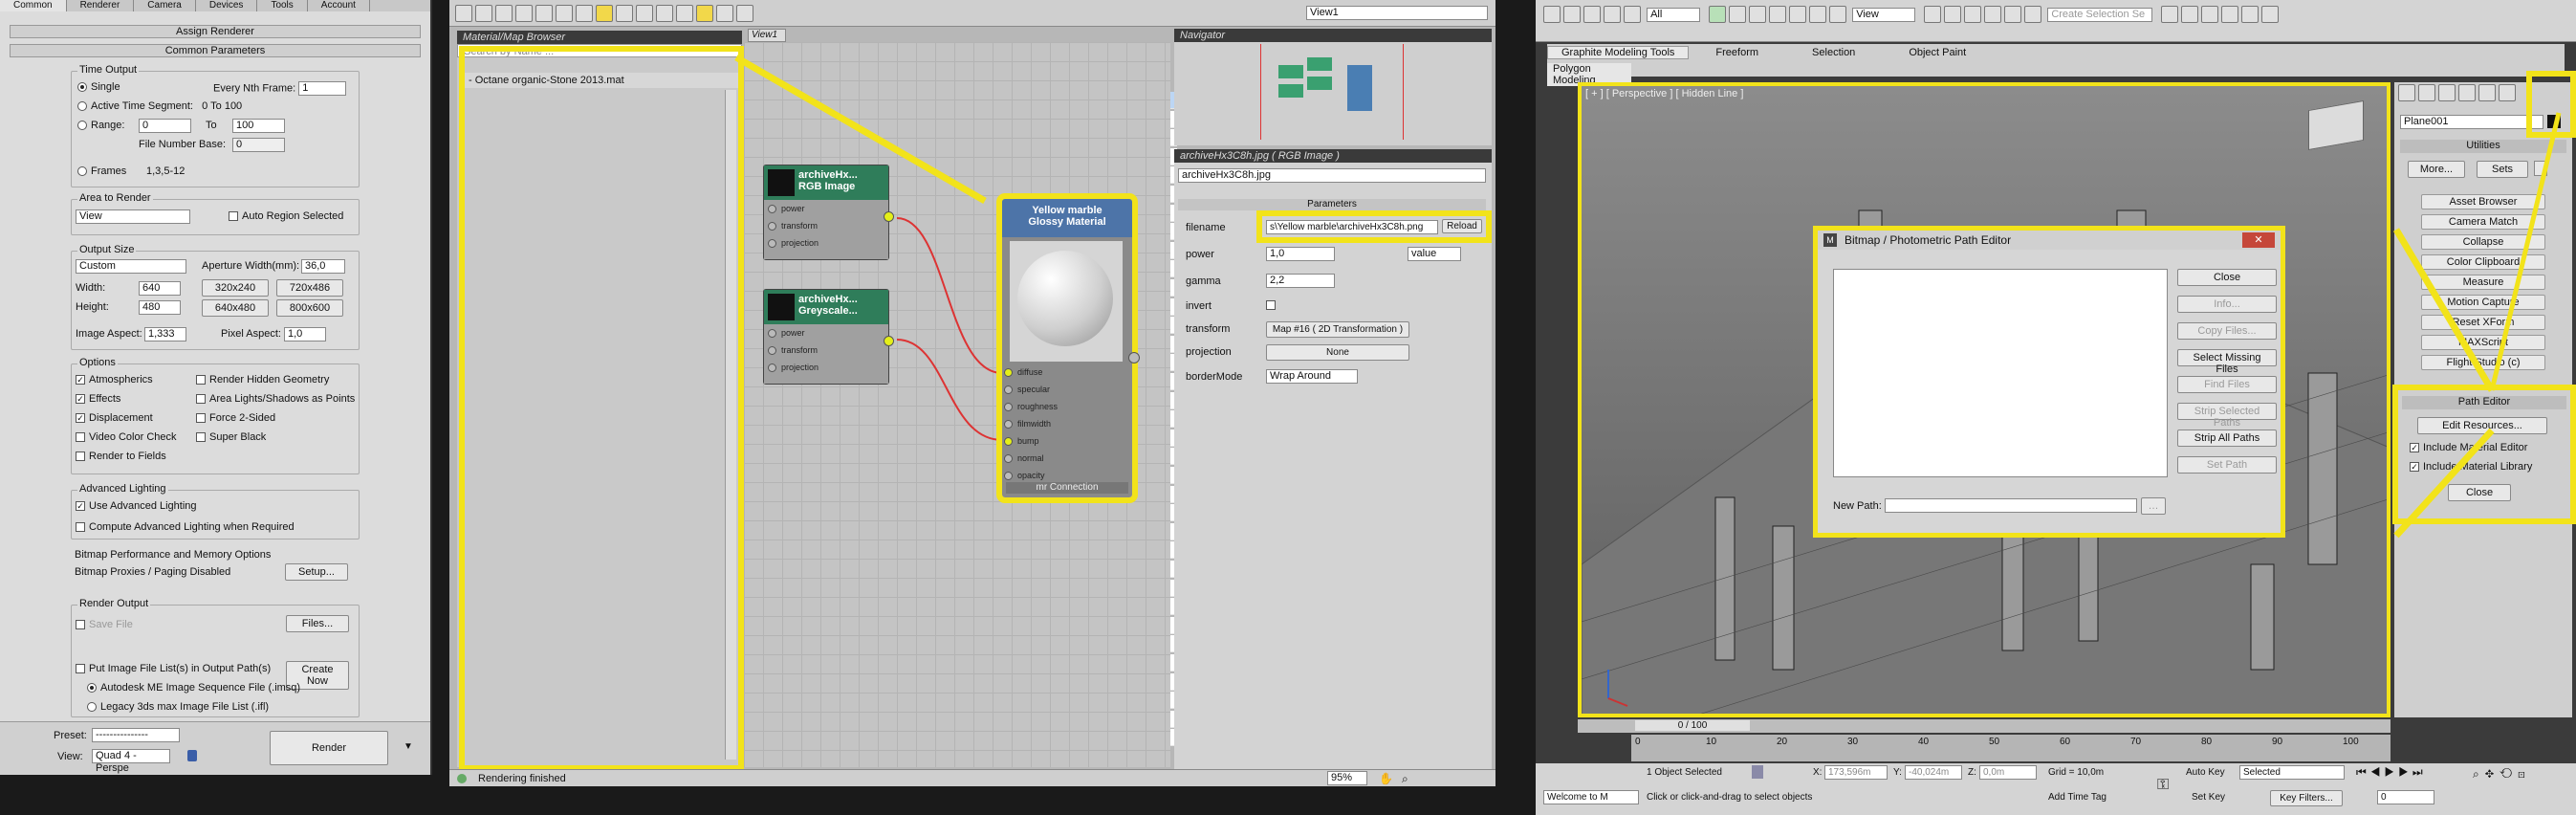 The height and width of the screenshot is (815, 2576). What do you see at coordinates (159, 106) in the screenshot?
I see `active-segment-radio: Active Time Segment: 0 To 100` at bounding box center [159, 106].